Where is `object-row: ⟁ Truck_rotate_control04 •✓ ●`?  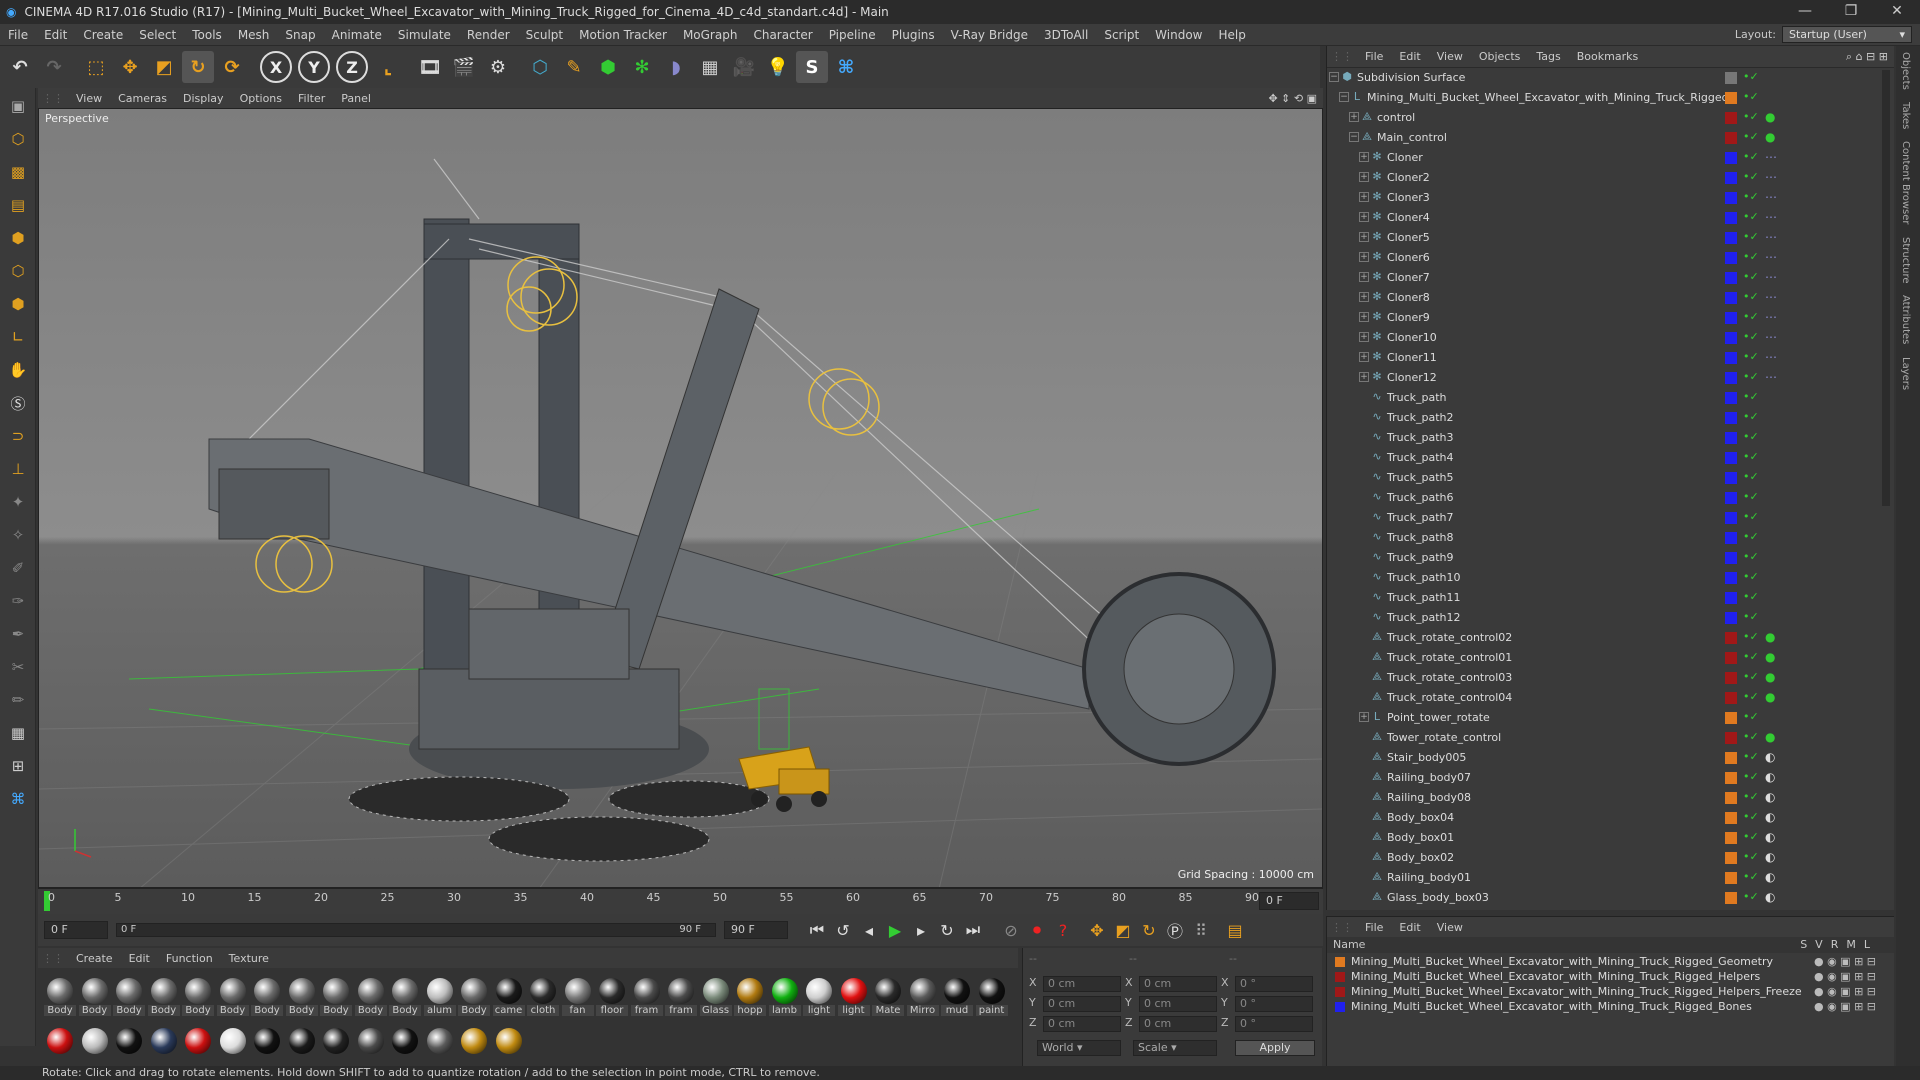 object-row: ⟁ Truck_rotate_control04 •✓ ● is located at coordinates (1607, 698).